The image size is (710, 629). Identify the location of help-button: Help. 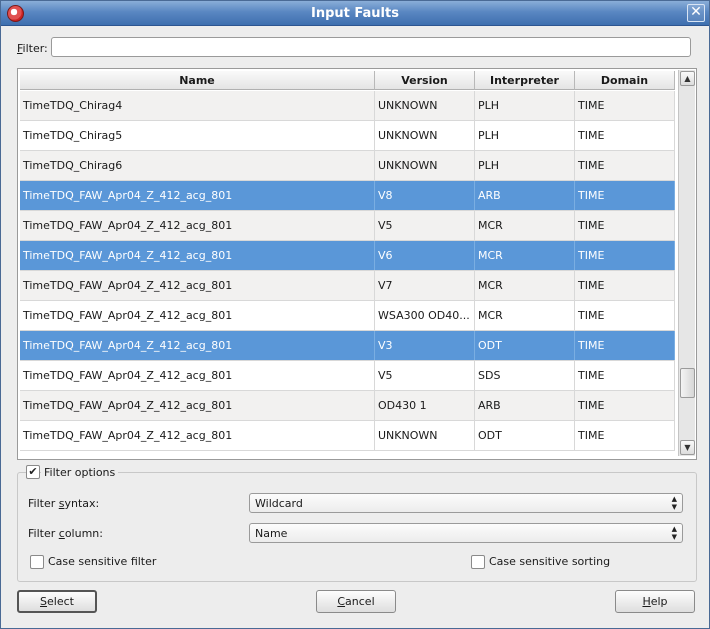
(655, 601).